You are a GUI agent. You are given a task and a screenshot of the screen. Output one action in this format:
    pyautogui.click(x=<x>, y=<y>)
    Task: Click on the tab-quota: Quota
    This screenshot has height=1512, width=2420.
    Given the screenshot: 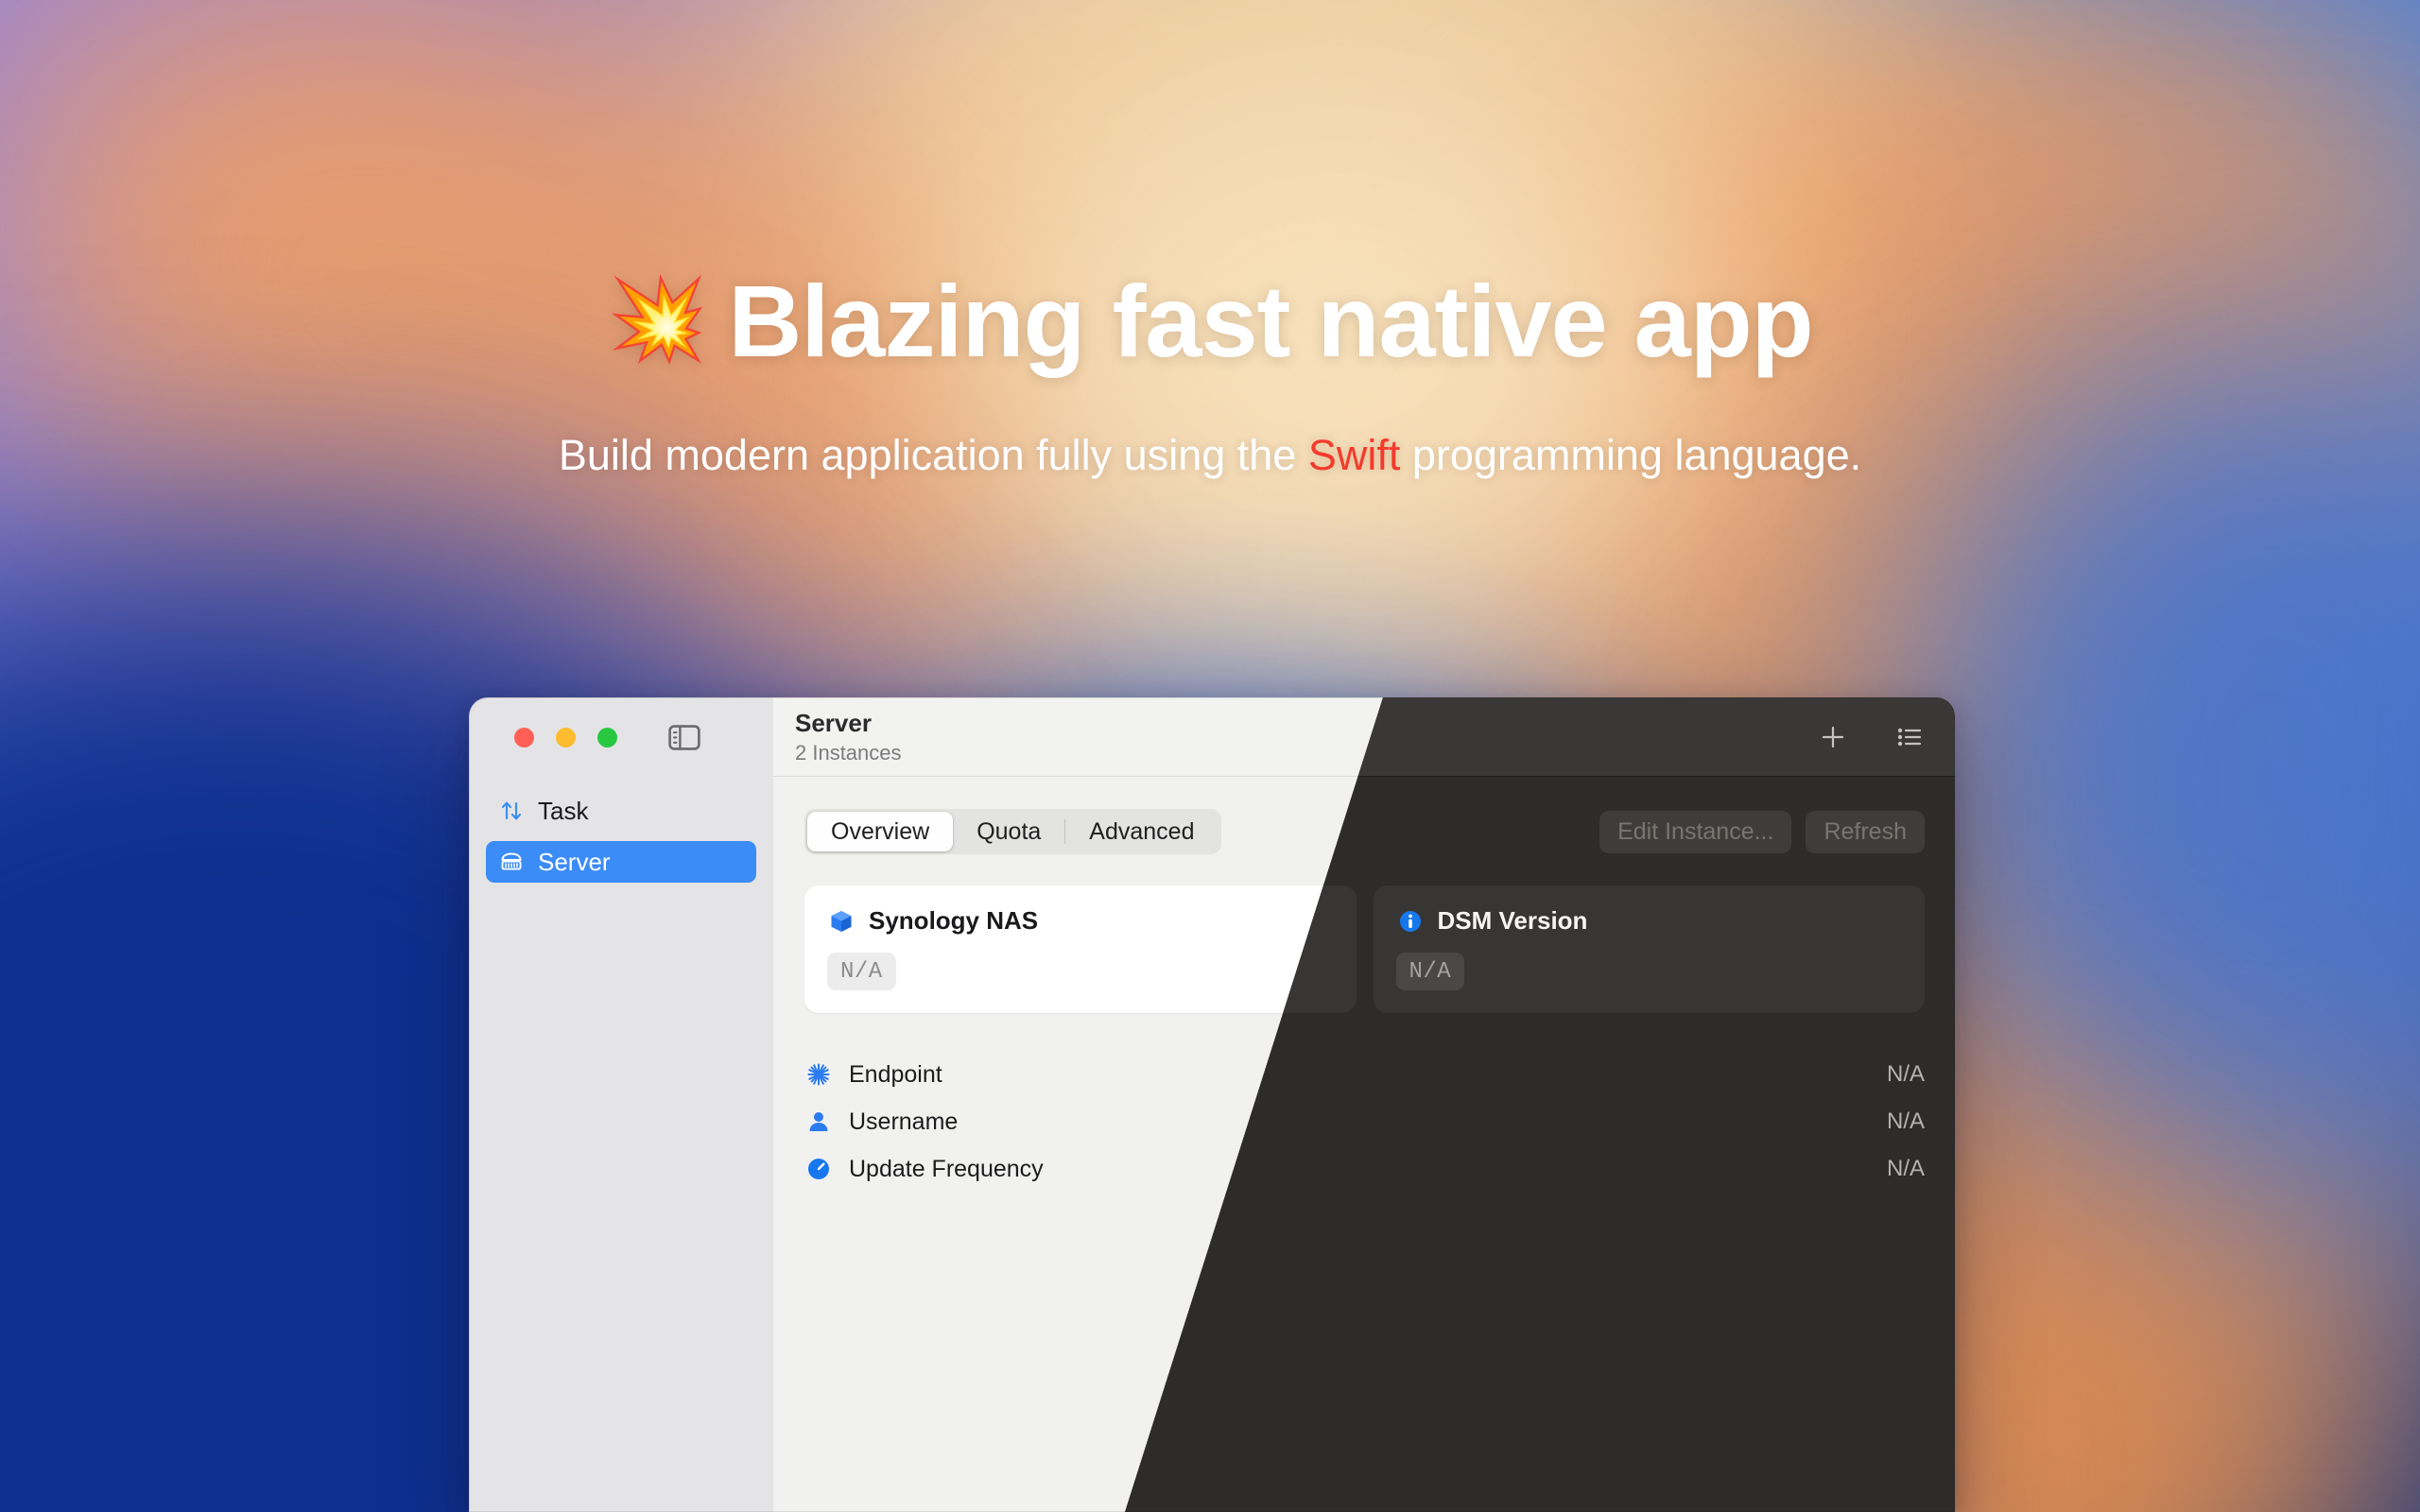 What is the action you would take?
    pyautogui.click(x=1008, y=831)
    